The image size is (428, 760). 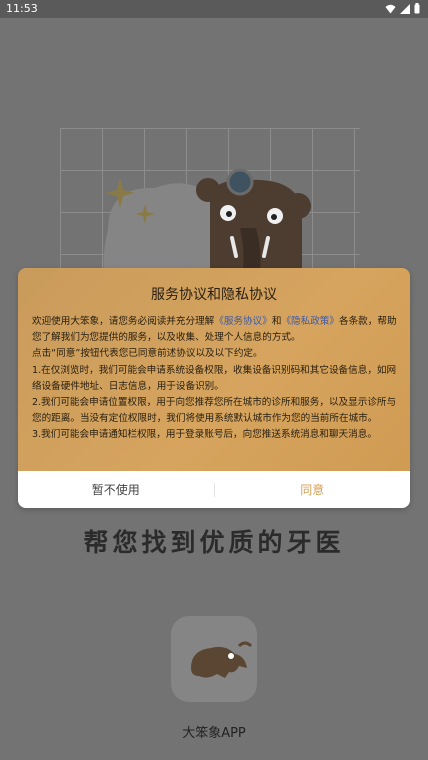 What do you see at coordinates (310, 321) in the screenshot?
I see `privacy-policy-link: 《隐私政策》` at bounding box center [310, 321].